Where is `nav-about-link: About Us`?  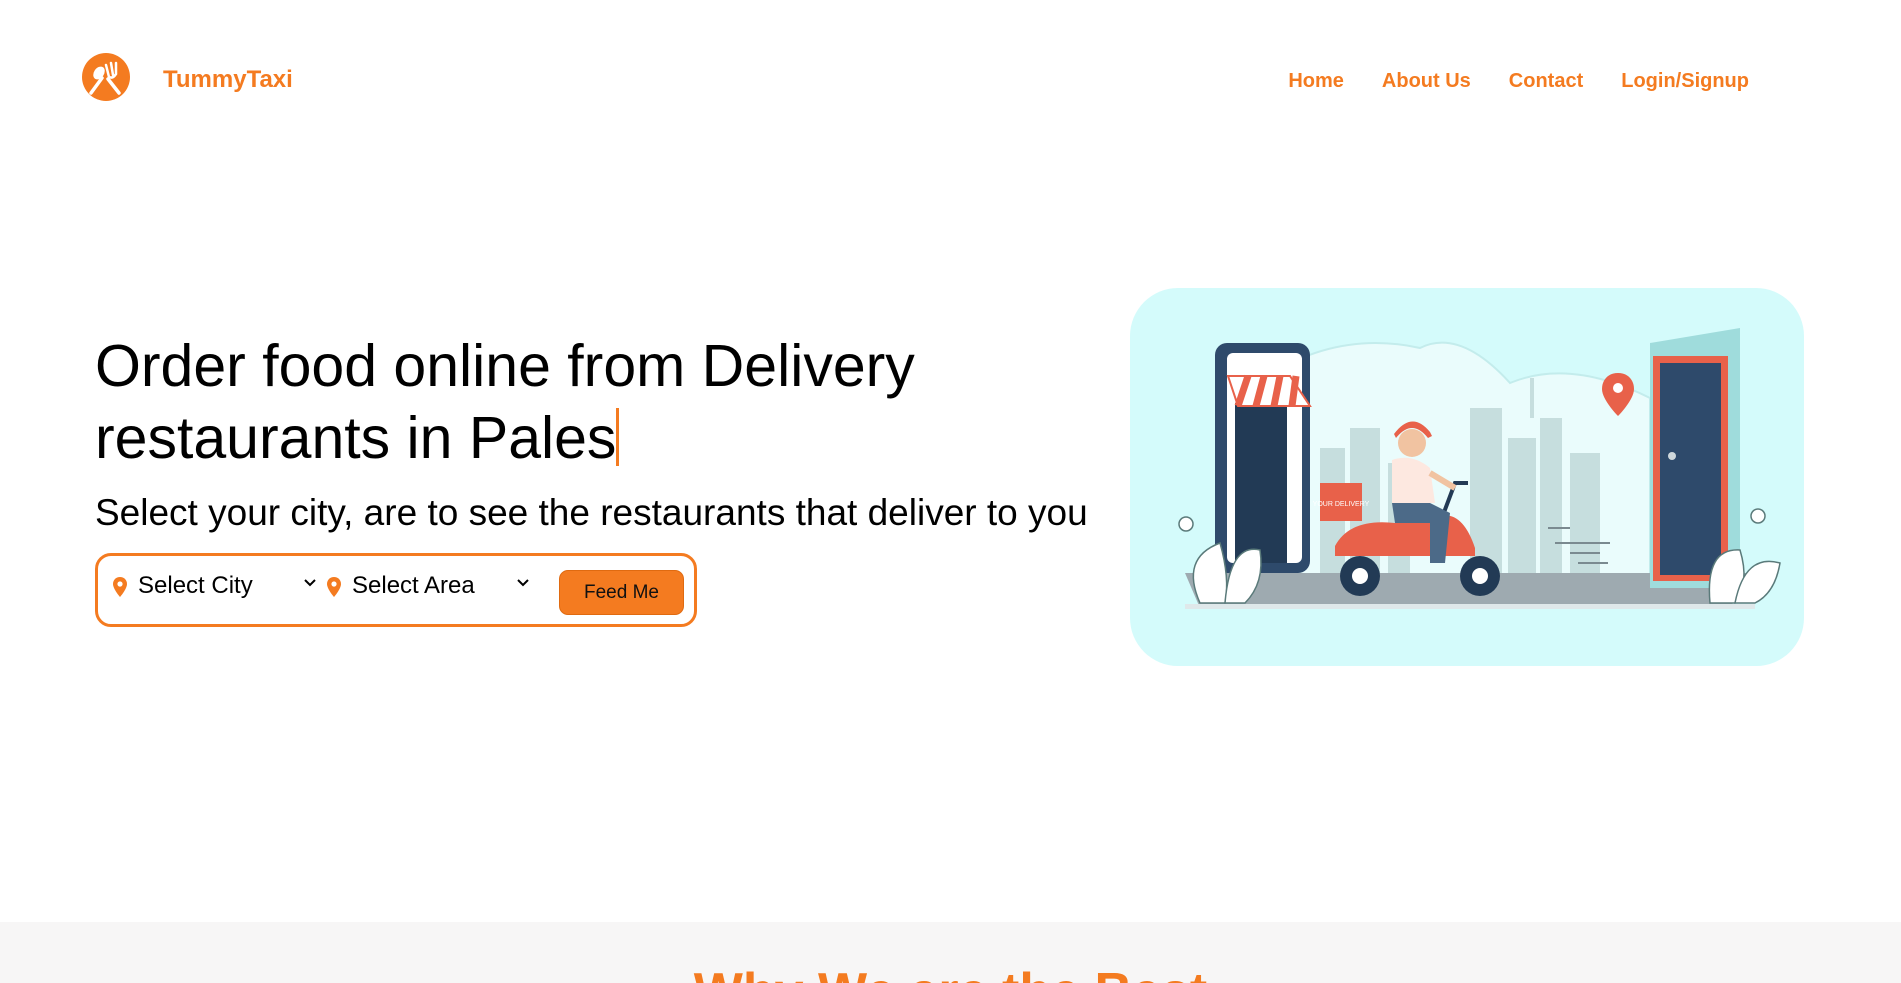
nav-about-link: About Us is located at coordinates (1426, 81).